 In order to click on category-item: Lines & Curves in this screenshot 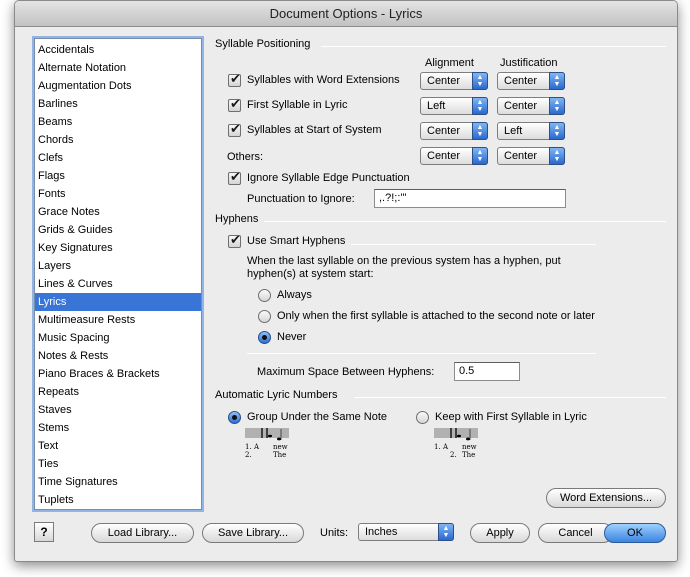, I will do `click(118, 284)`.